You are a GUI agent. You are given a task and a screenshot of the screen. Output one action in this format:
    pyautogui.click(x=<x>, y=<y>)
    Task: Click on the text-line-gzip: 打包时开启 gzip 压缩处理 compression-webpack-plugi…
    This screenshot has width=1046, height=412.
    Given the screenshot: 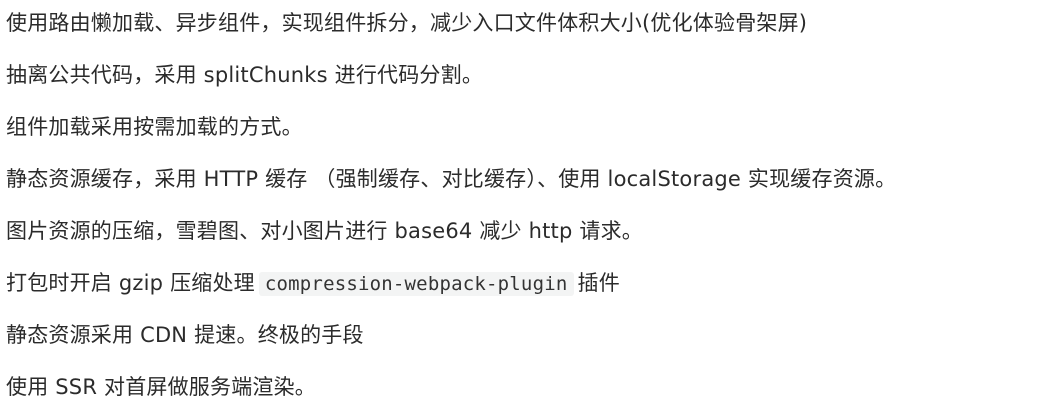 What is the action you would take?
    pyautogui.click(x=313, y=283)
    